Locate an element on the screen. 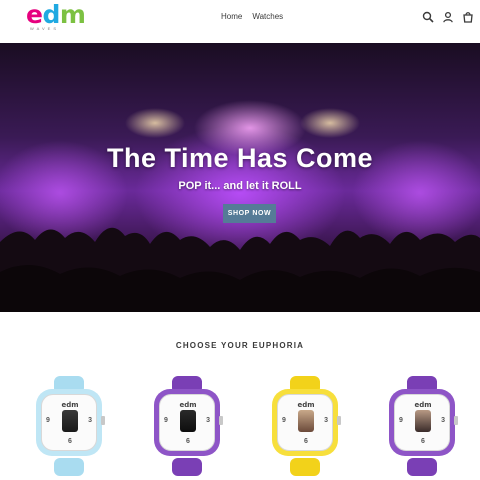 This screenshot has width=480, height=480. search-icon is located at coordinates (428, 16).